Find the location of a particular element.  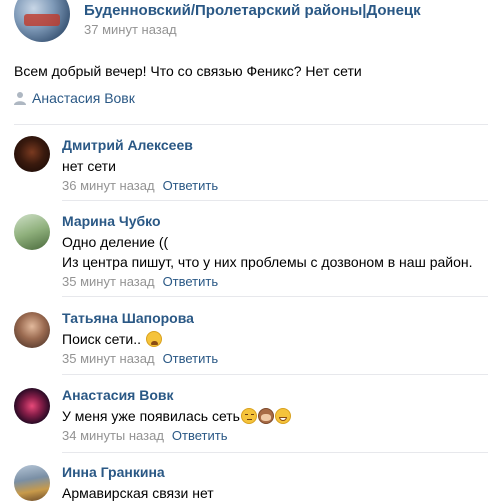

comment-meta: 36 минут назад Ответить is located at coordinates (140, 185).